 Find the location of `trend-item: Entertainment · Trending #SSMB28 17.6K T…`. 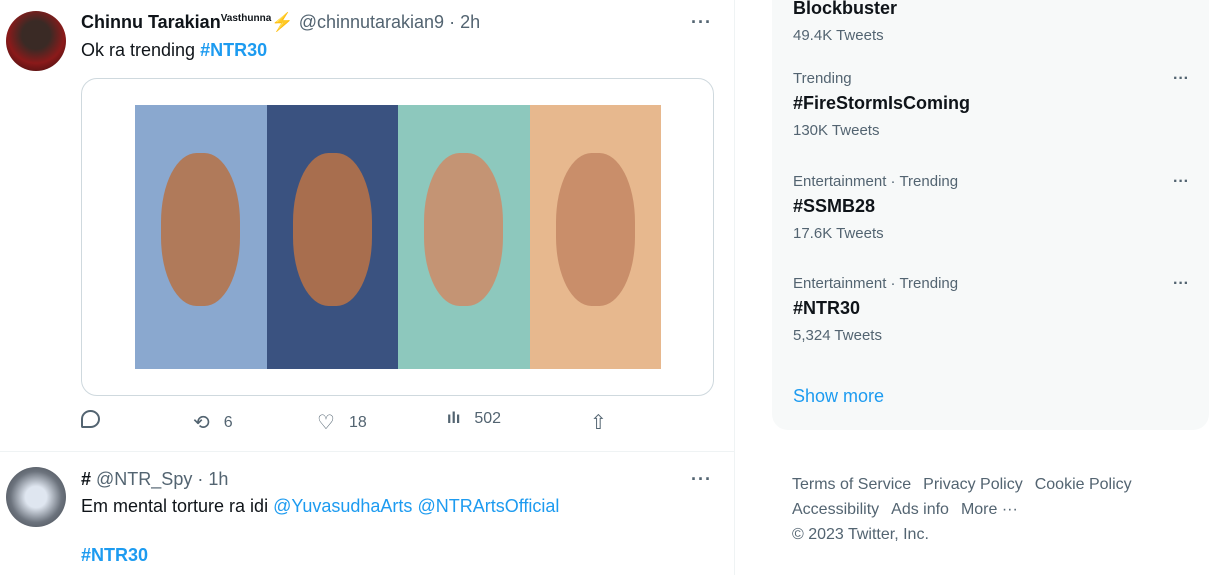

trend-item: Entertainment · Trending #SSMB28 17.6K T… is located at coordinates (993, 207).